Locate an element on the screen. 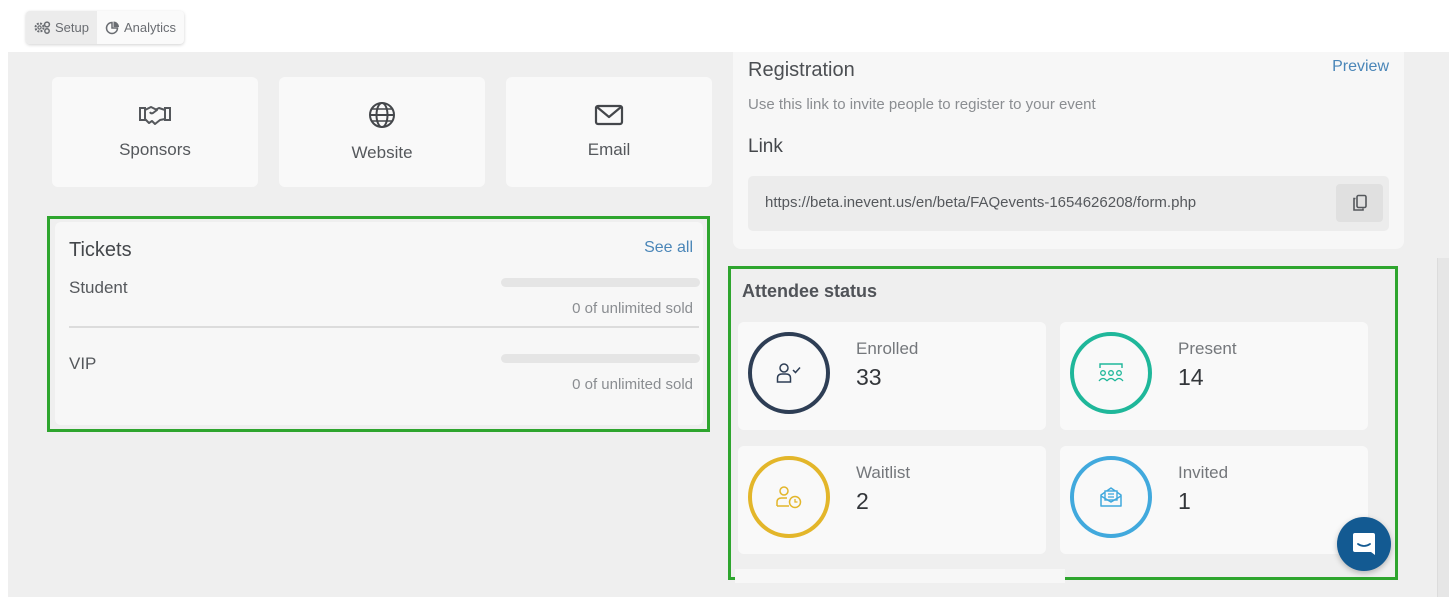  stat-enrolled: Enrolled 33 is located at coordinates (892, 376).